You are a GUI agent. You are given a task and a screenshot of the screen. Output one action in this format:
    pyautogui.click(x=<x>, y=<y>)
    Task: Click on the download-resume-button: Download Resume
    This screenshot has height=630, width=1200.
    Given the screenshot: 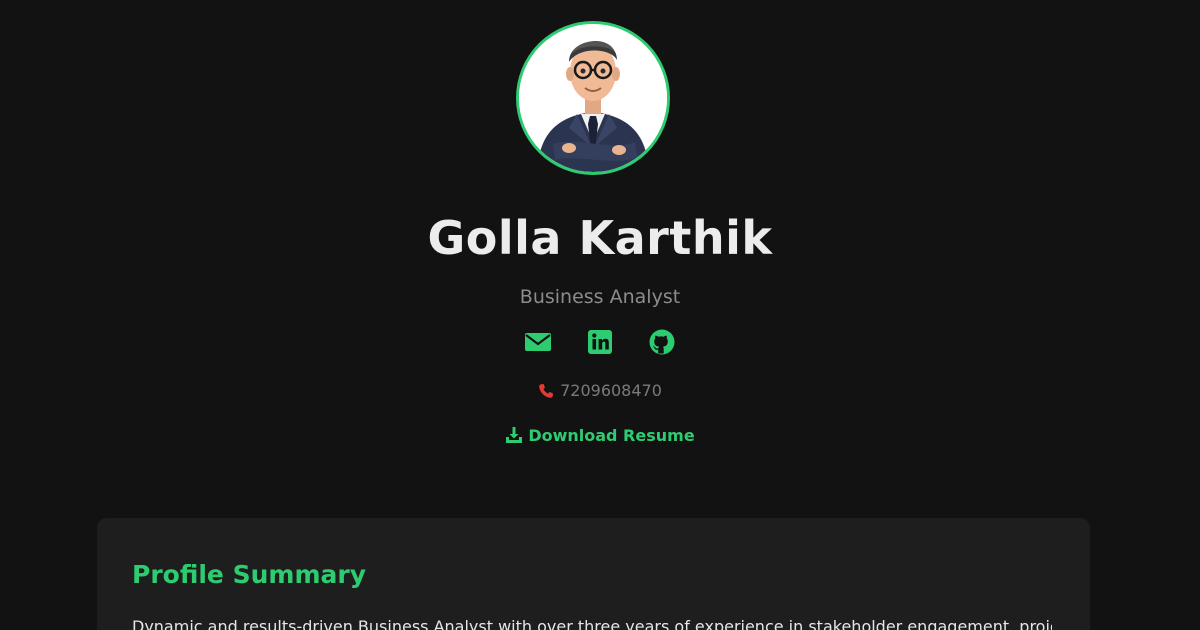 What is the action you would take?
    pyautogui.click(x=600, y=435)
    